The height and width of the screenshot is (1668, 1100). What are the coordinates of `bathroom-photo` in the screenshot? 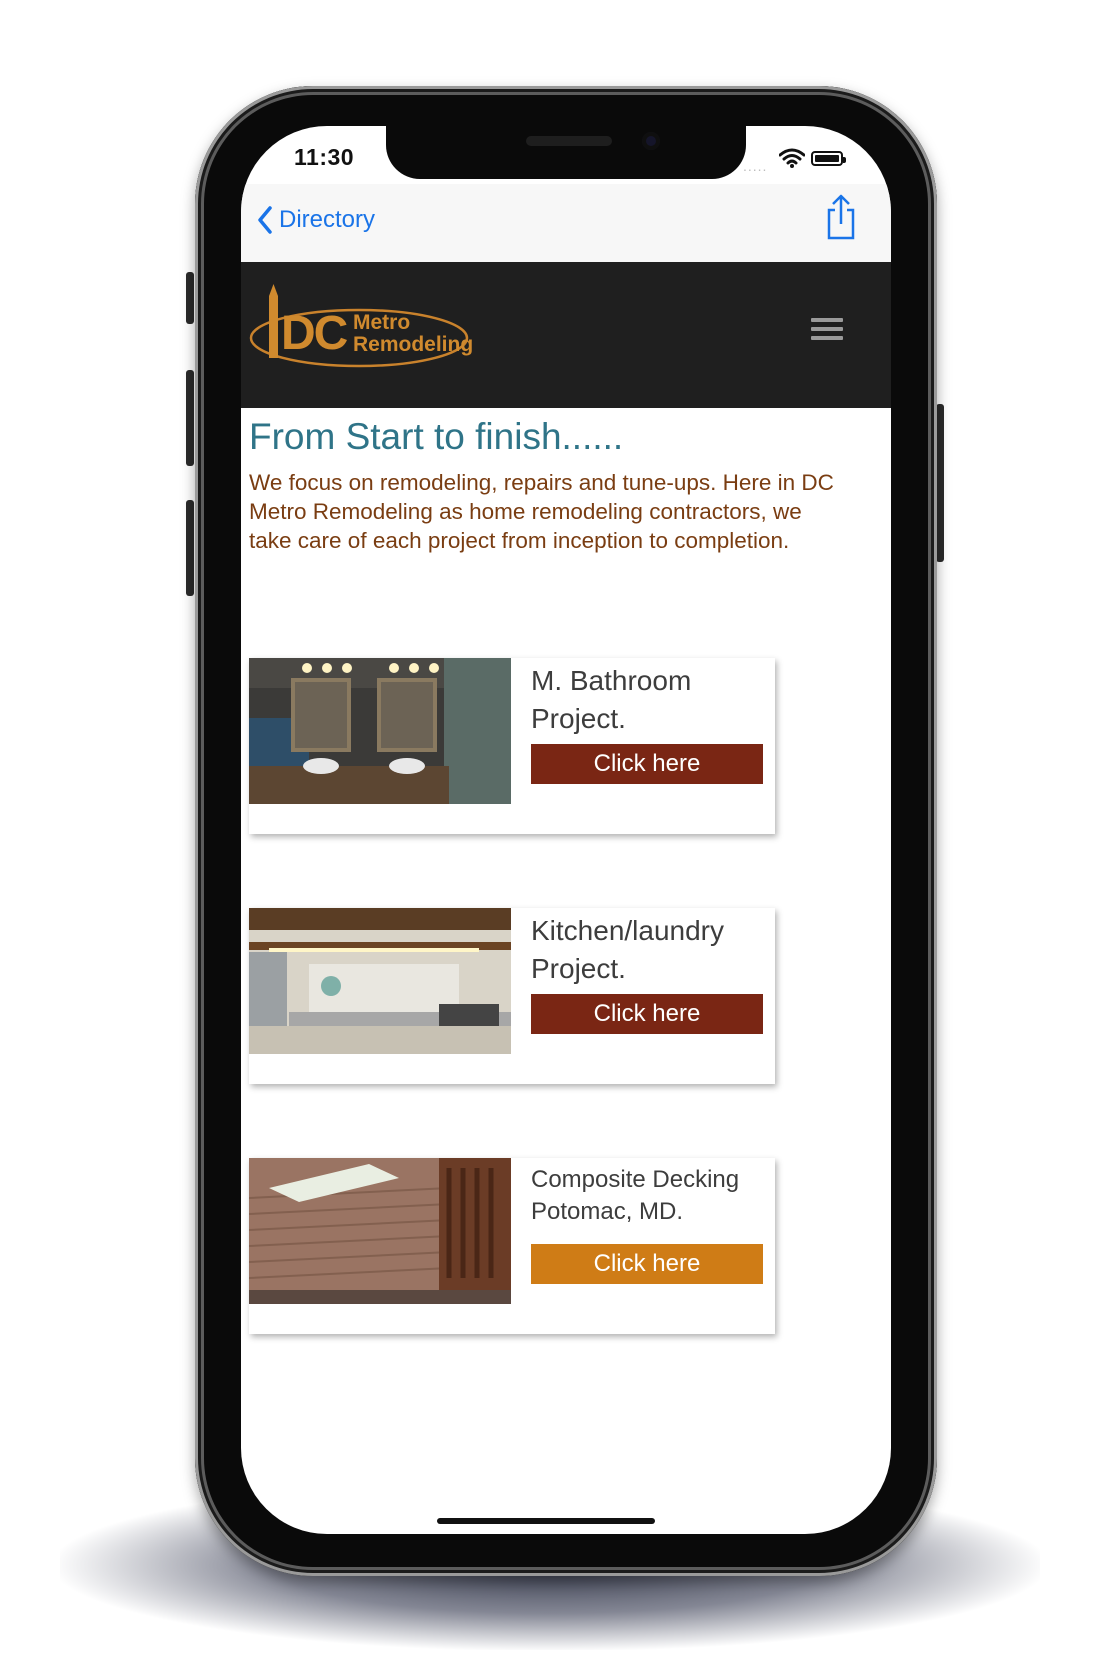 It's located at (380, 731).